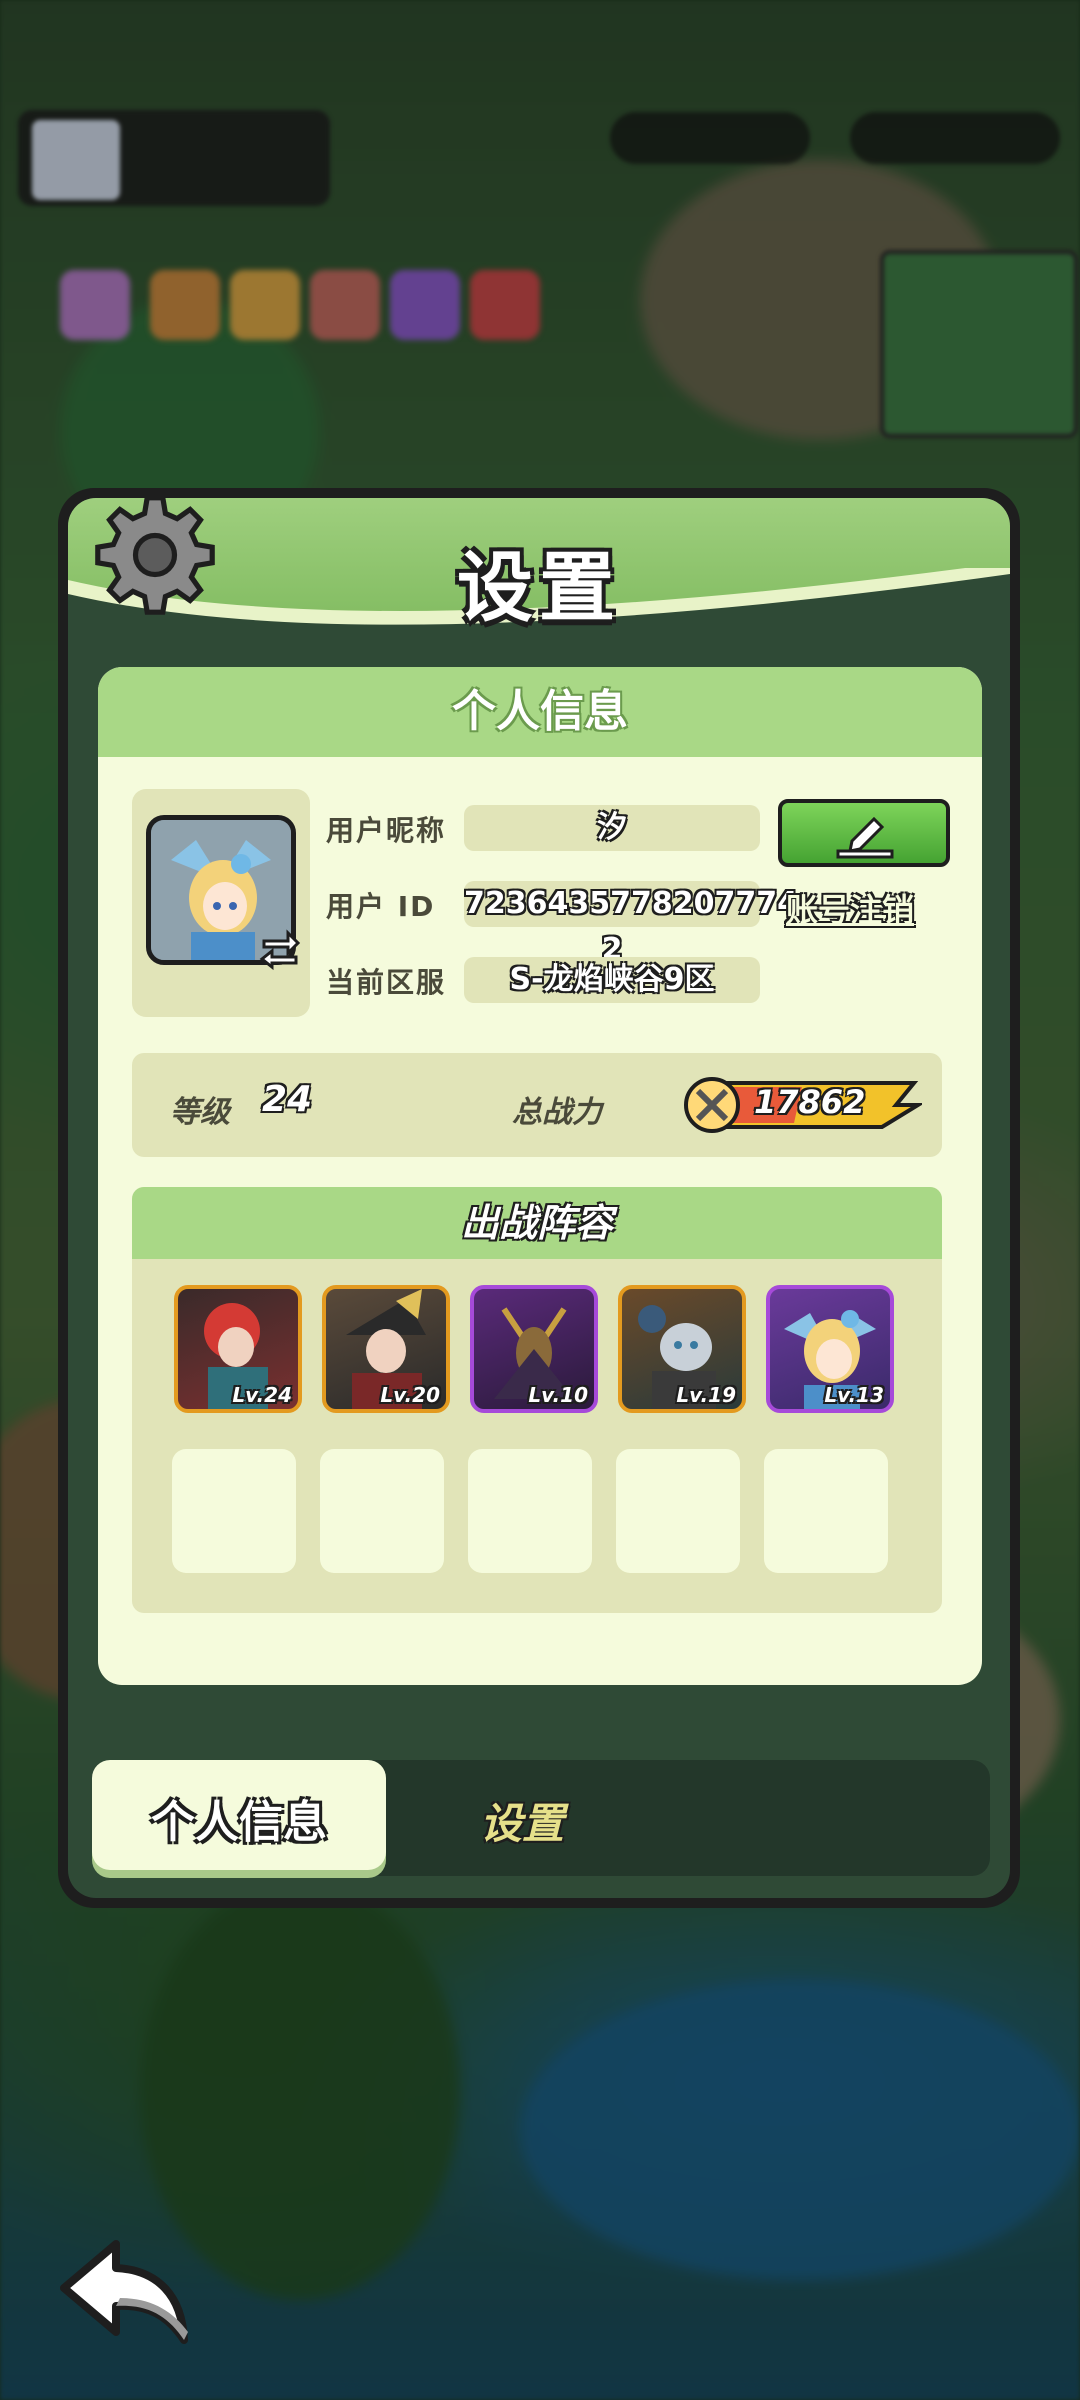 This screenshot has width=1080, height=2400. Describe the element at coordinates (386, 1349) in the screenshot. I see `hero-slot-2: Lv.20` at that location.